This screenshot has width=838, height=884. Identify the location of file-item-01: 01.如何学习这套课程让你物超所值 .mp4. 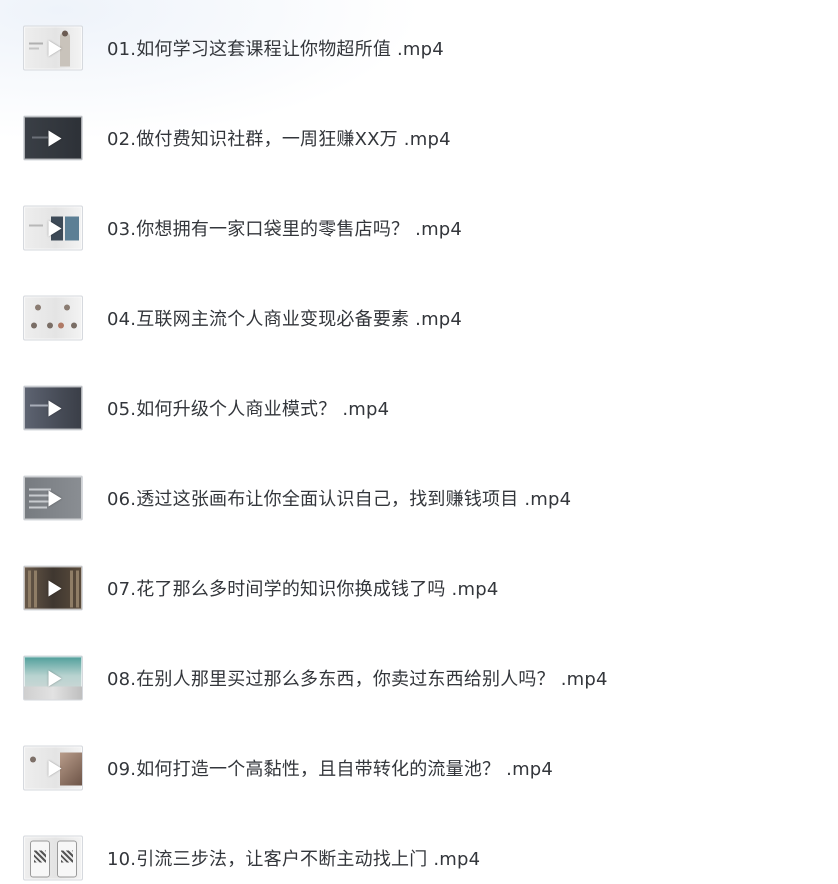
(419, 48).